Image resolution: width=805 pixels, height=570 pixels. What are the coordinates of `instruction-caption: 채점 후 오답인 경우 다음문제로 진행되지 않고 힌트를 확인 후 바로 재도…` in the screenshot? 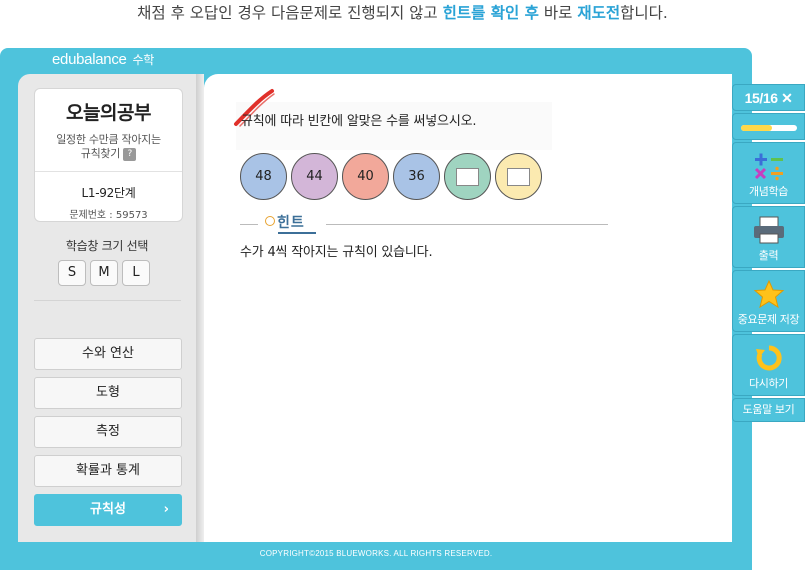 It's located at (402, 12).